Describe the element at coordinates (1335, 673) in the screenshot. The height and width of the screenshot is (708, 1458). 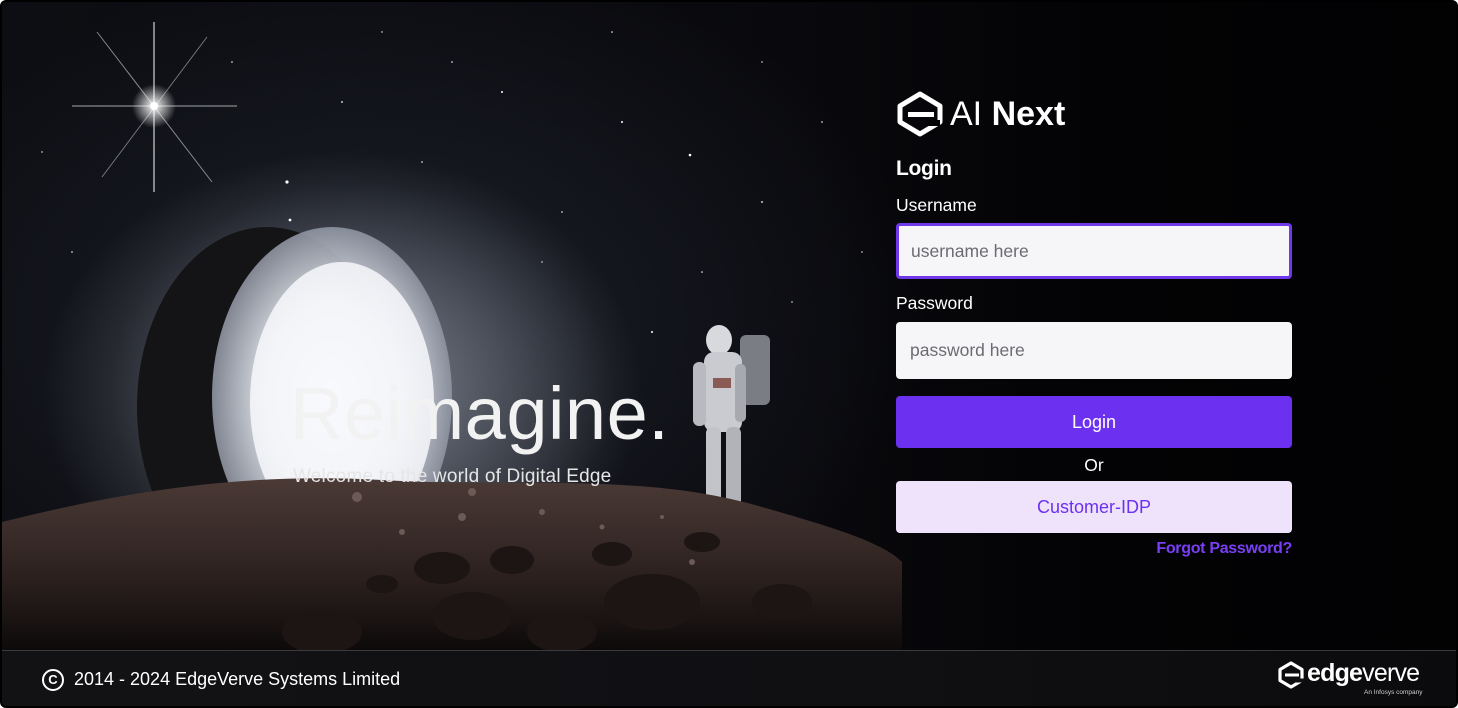
I see `edgeverve-wordmark-part1: edge` at that location.